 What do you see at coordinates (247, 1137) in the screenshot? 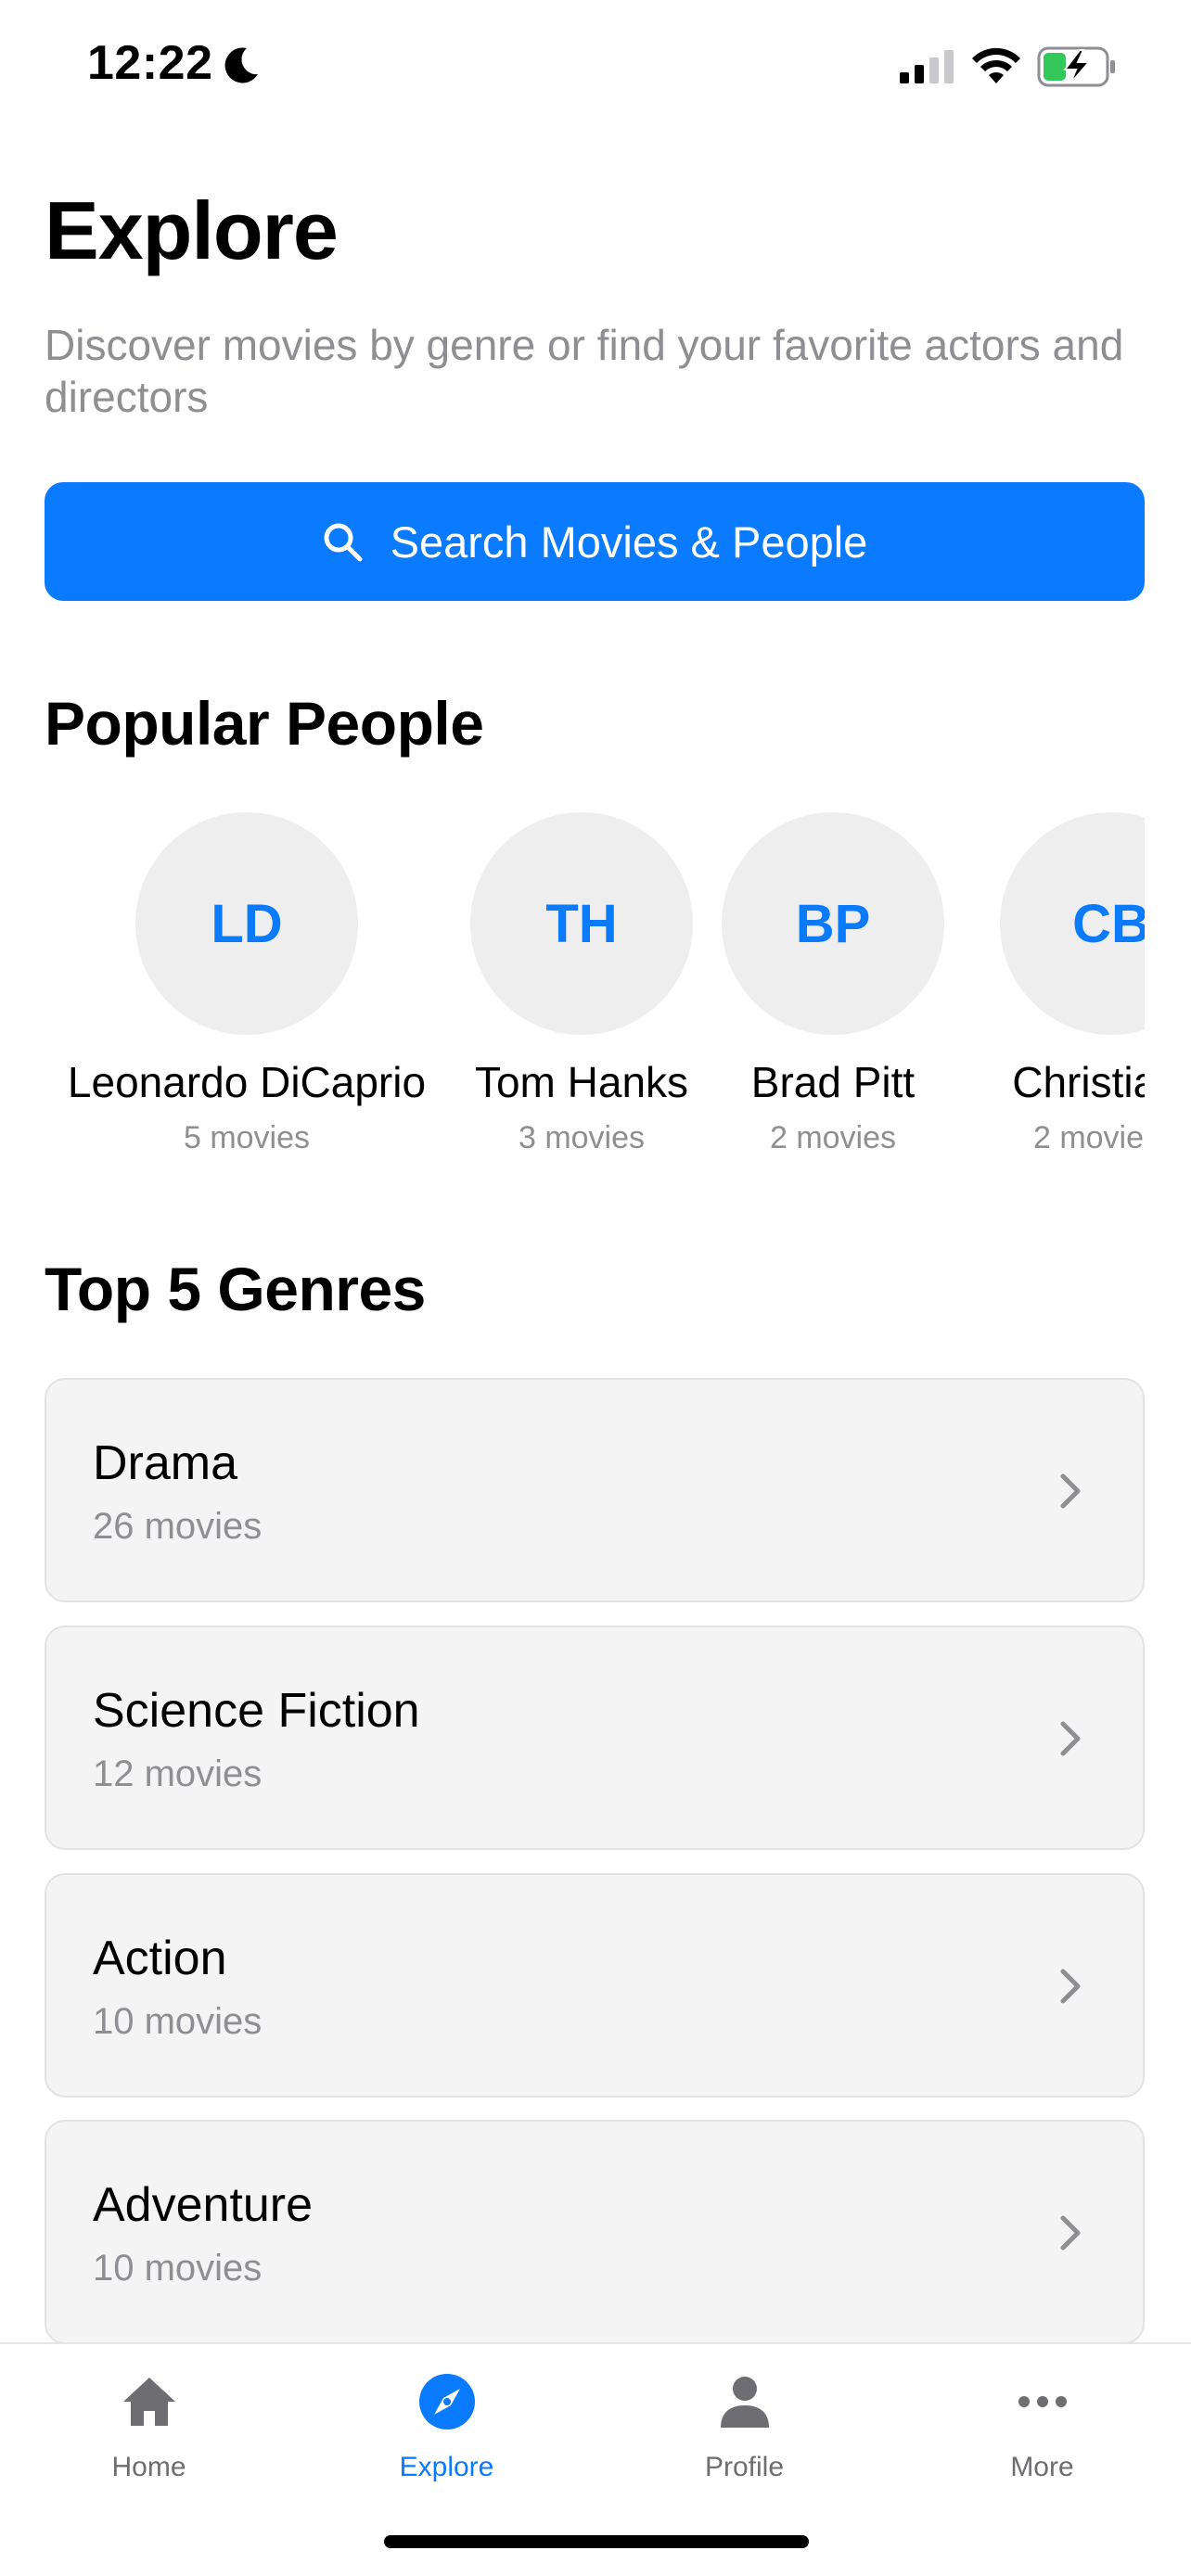
I see `person-movie-count: 5 movies` at bounding box center [247, 1137].